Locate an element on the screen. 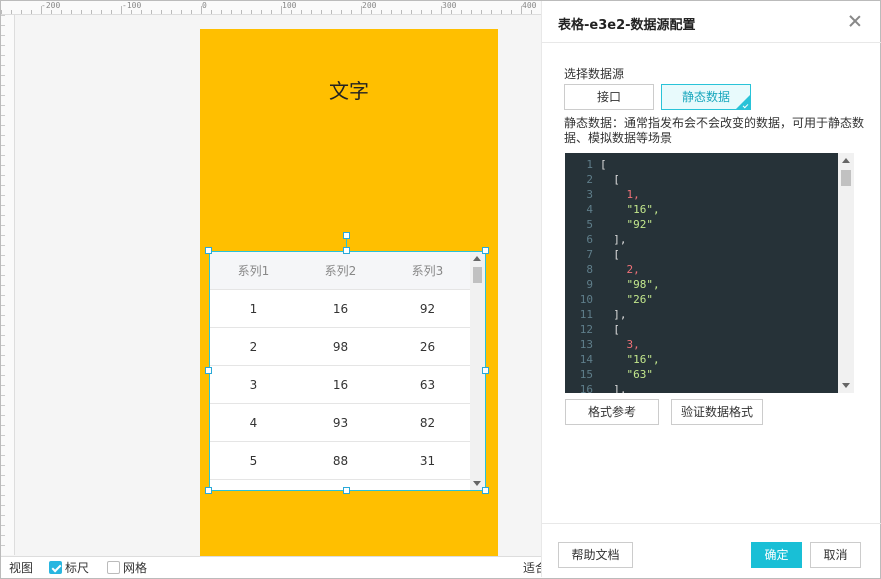  ruler-tick: 200 is located at coordinates (369, 5).